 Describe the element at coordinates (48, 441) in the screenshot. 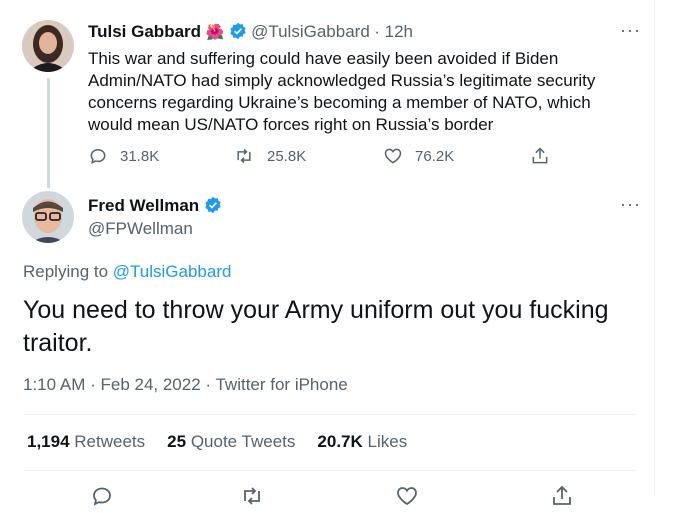

I see `retweets-stat-count: 1,194` at that location.